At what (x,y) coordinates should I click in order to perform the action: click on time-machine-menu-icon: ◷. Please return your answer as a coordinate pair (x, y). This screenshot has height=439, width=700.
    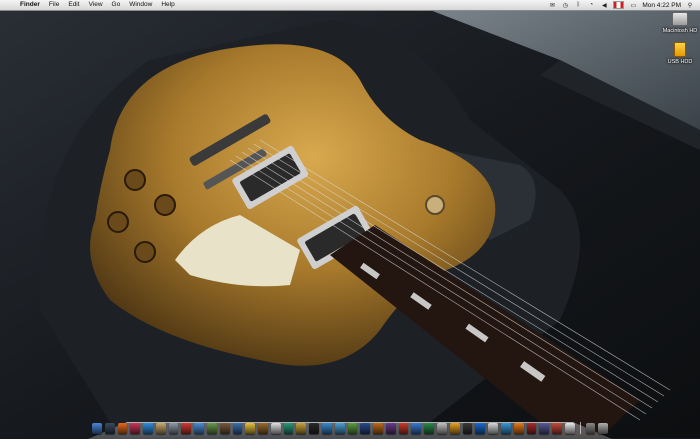
    Looking at the image, I should click on (565, 5).